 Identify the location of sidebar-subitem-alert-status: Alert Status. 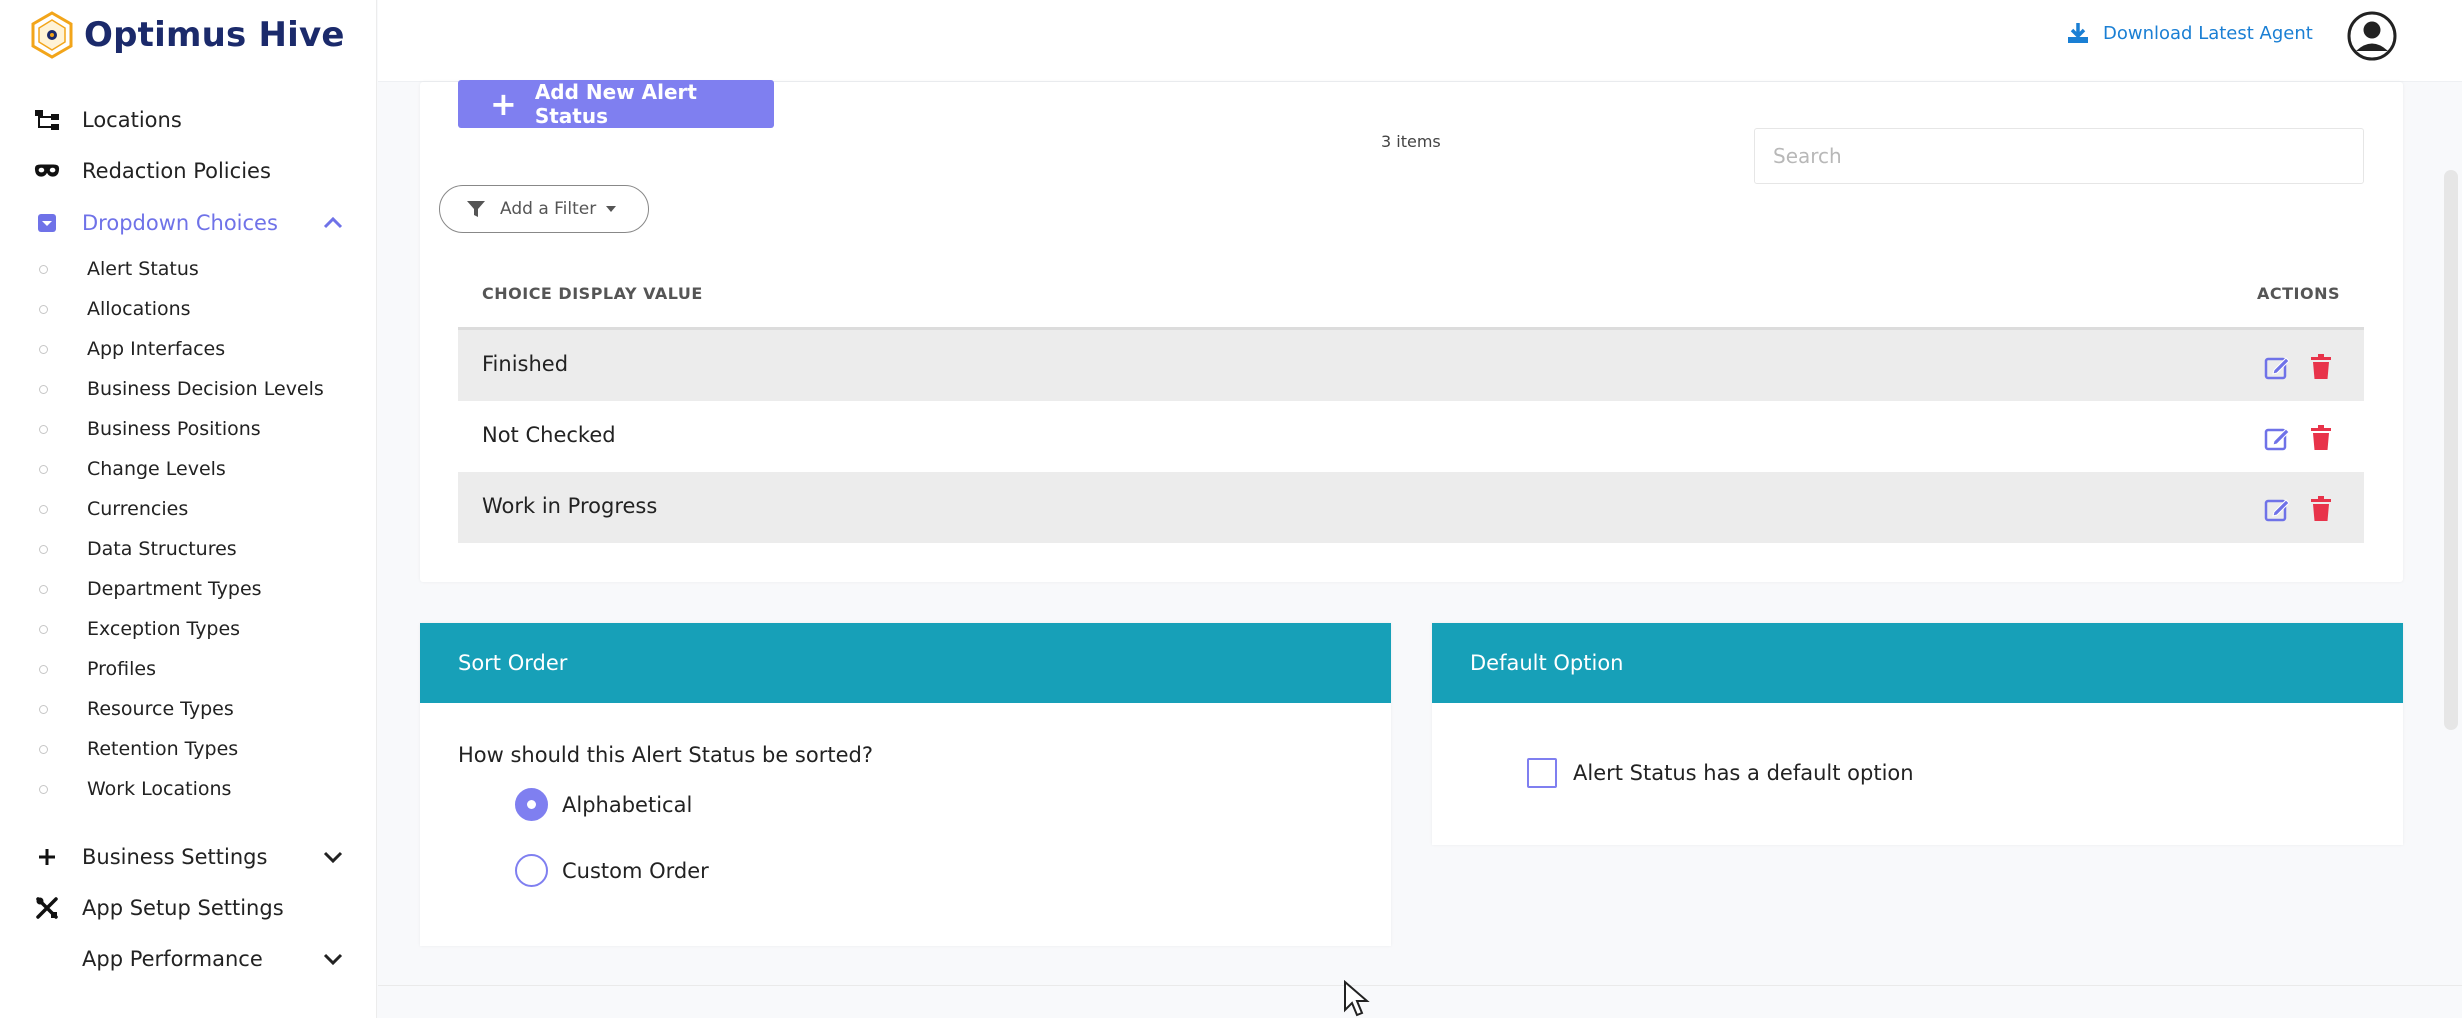
(188, 269).